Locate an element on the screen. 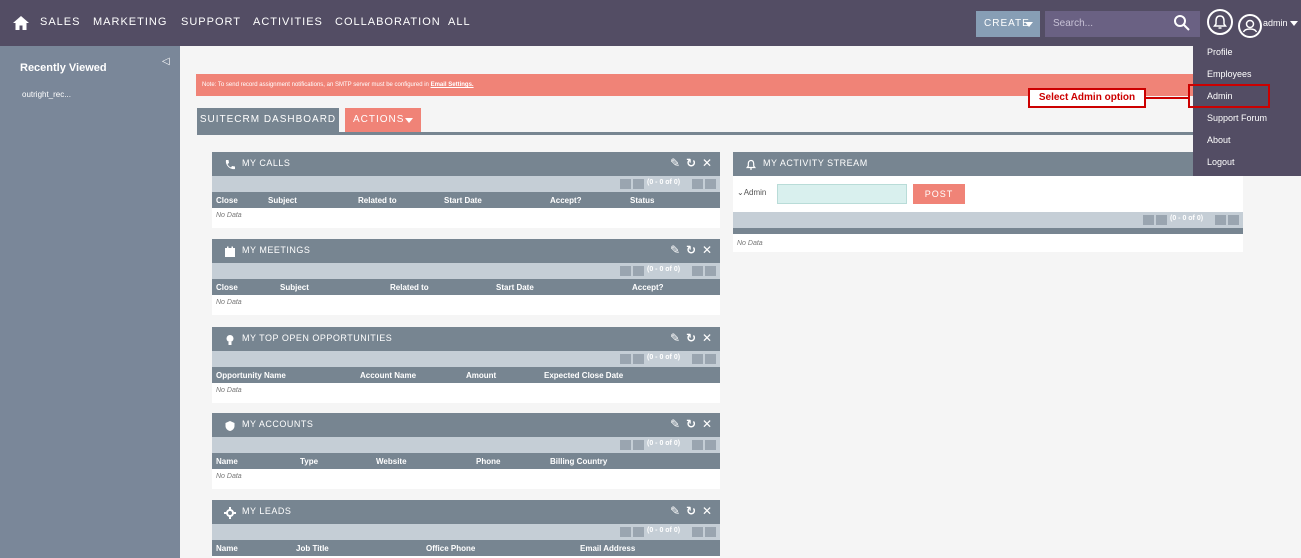 The image size is (1301, 558). menu-item-support-forum: Support Forum is located at coordinates (1237, 118).